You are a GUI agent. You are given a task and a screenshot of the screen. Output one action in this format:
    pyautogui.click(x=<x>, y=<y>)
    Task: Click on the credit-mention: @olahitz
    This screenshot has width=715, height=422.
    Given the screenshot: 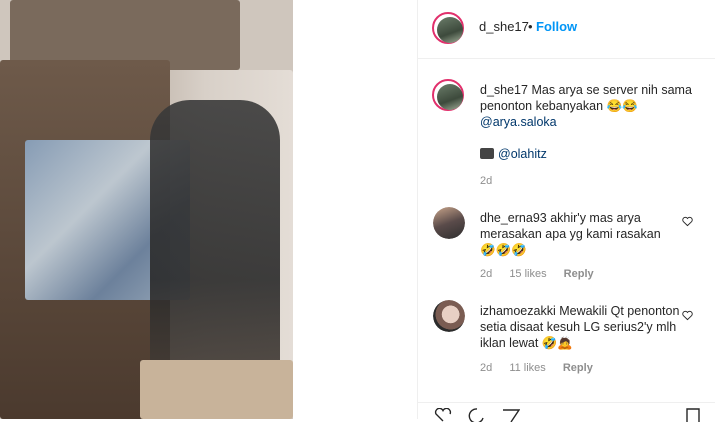 What is the action you would take?
    pyautogui.click(x=522, y=154)
    